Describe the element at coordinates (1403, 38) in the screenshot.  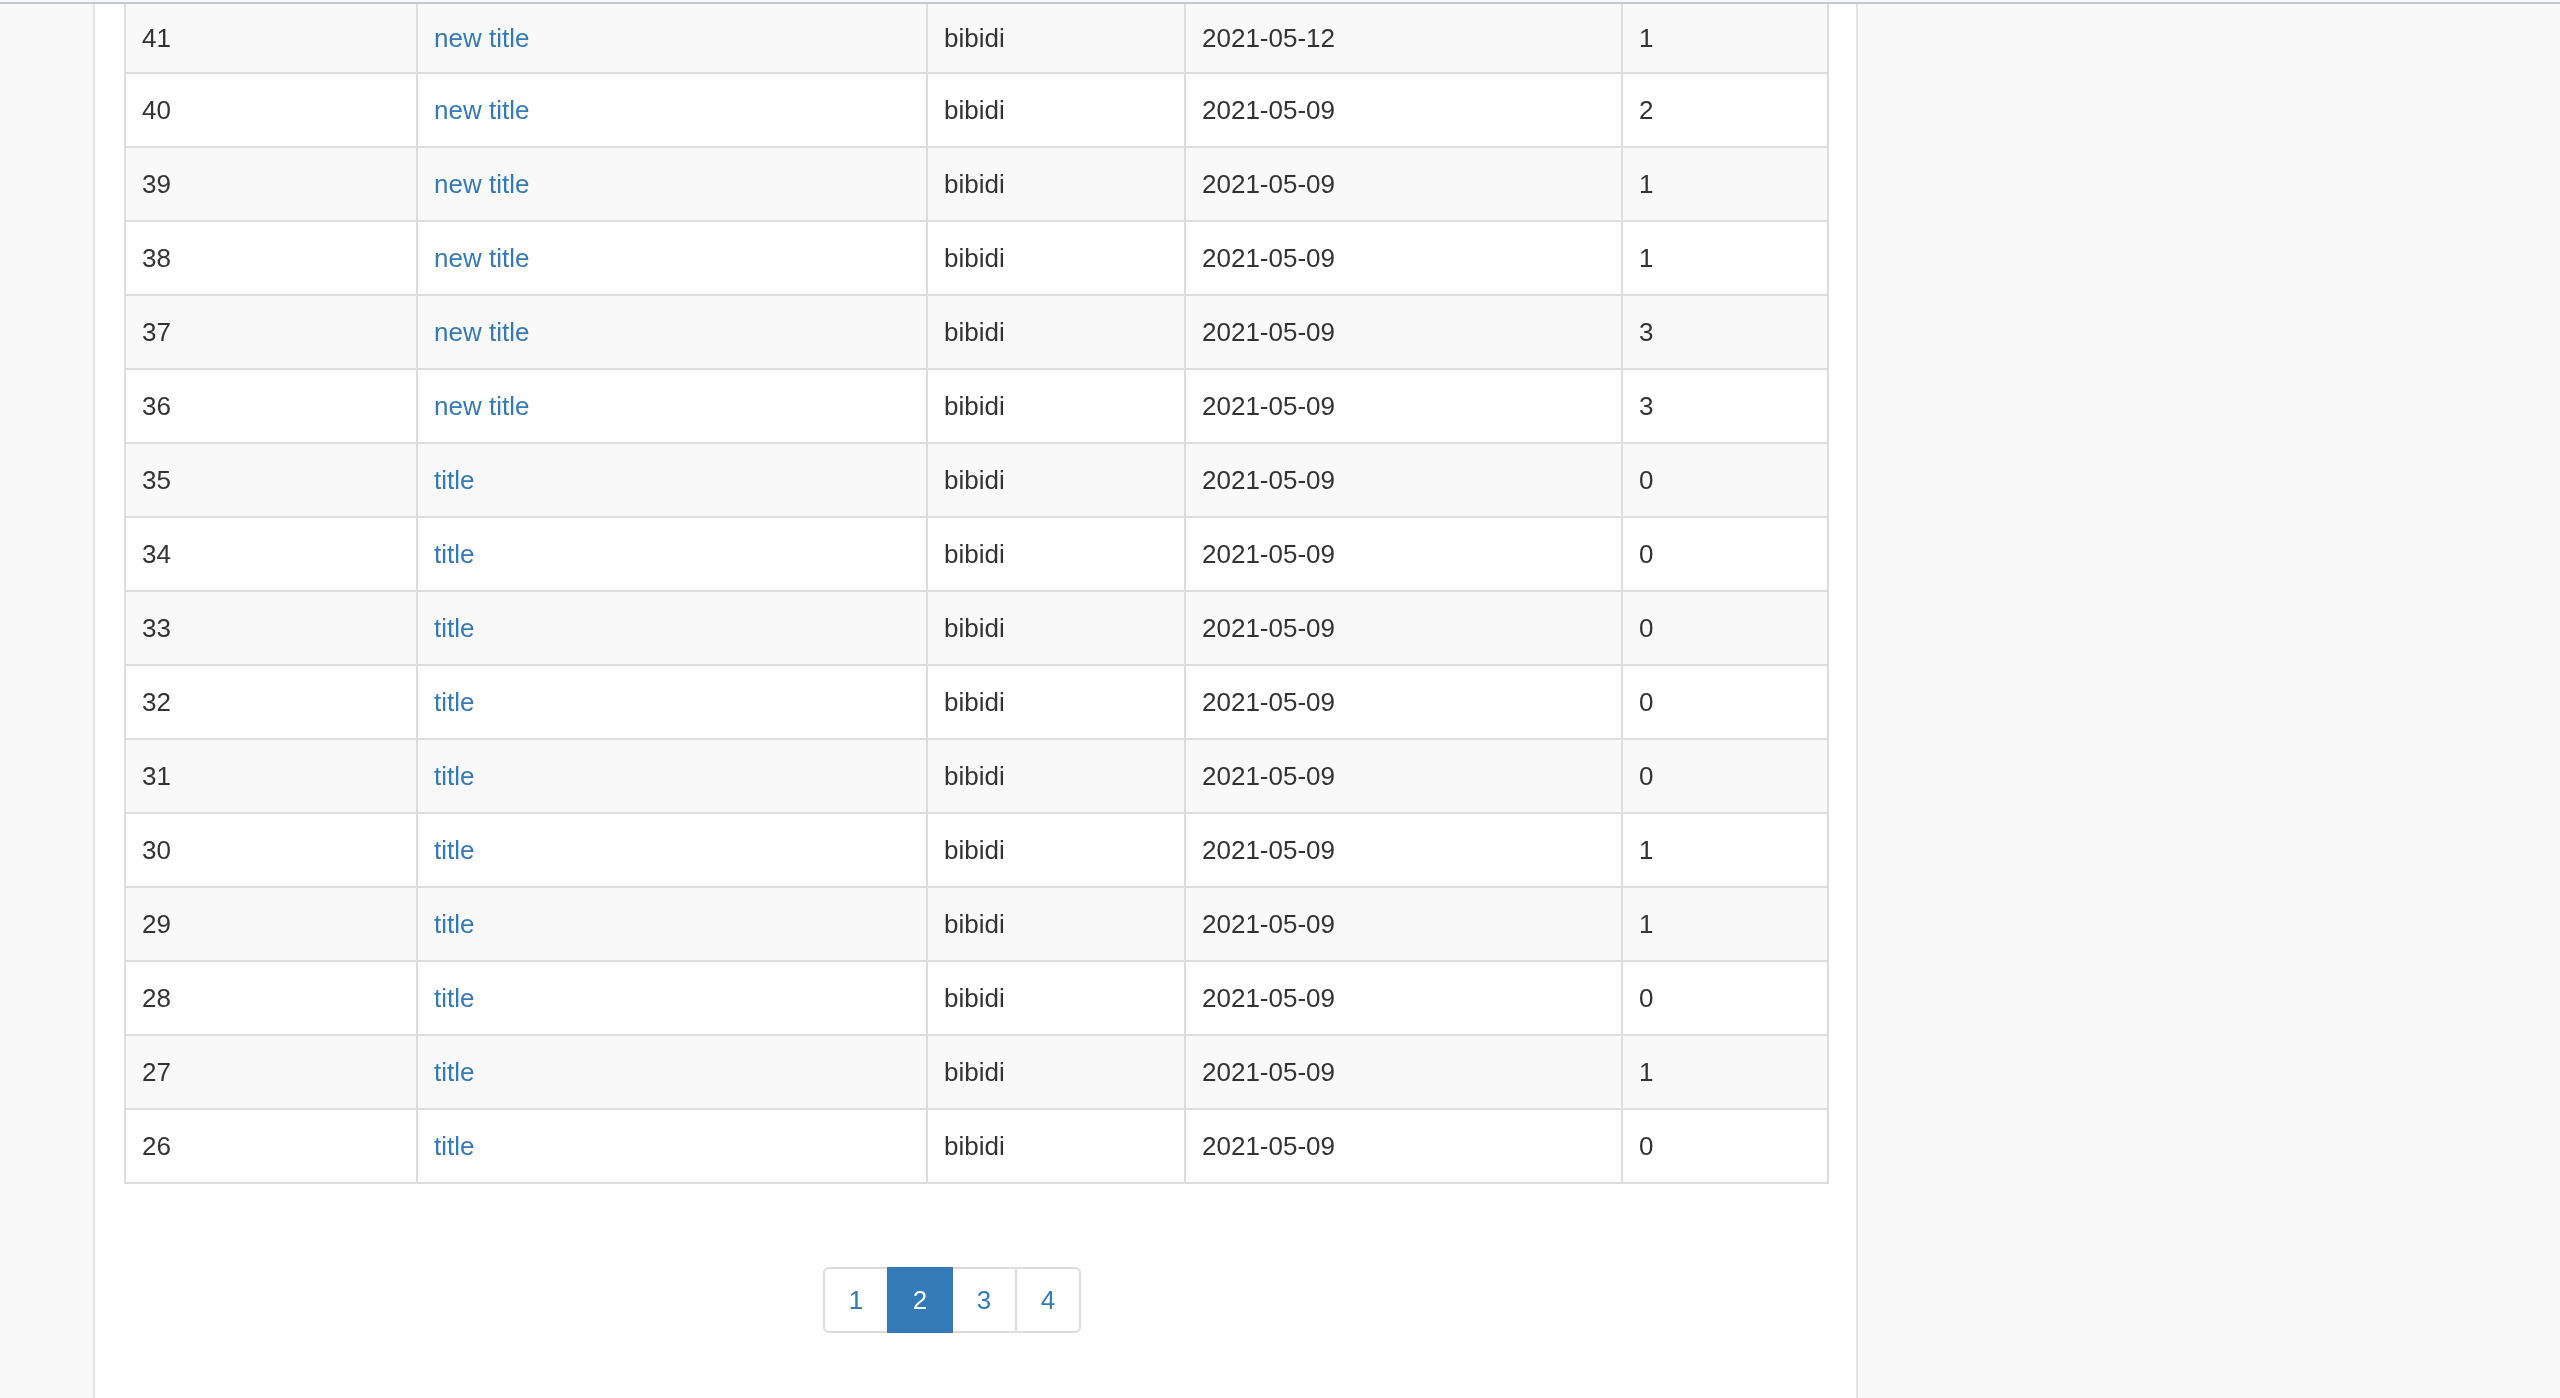
I see `table-cell: 2021-05-12` at that location.